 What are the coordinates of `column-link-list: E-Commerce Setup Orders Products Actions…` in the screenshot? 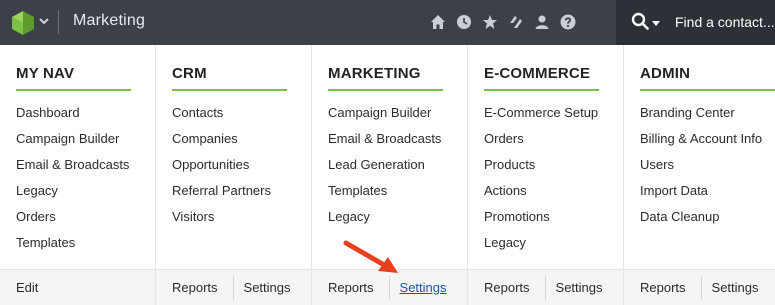 It's located at (541, 178).